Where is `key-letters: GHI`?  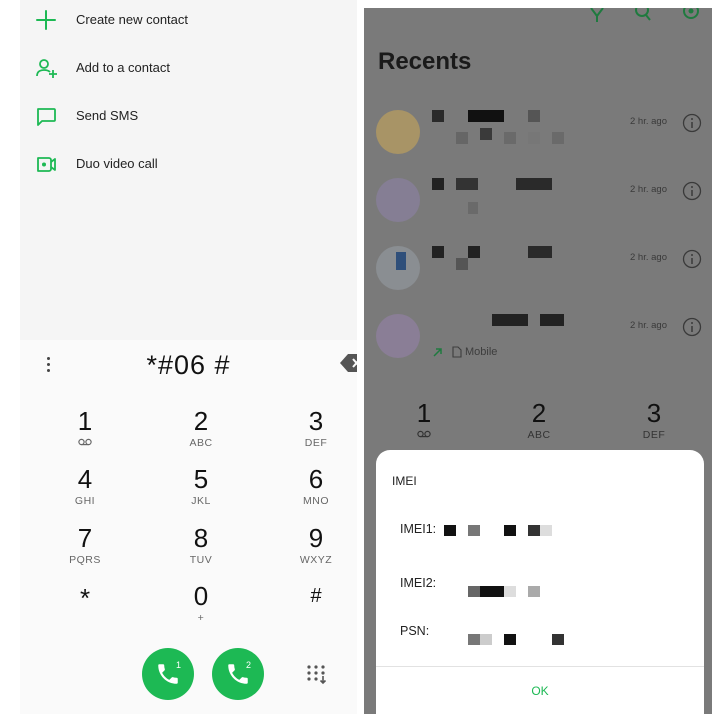
key-letters: GHI is located at coordinates (85, 501).